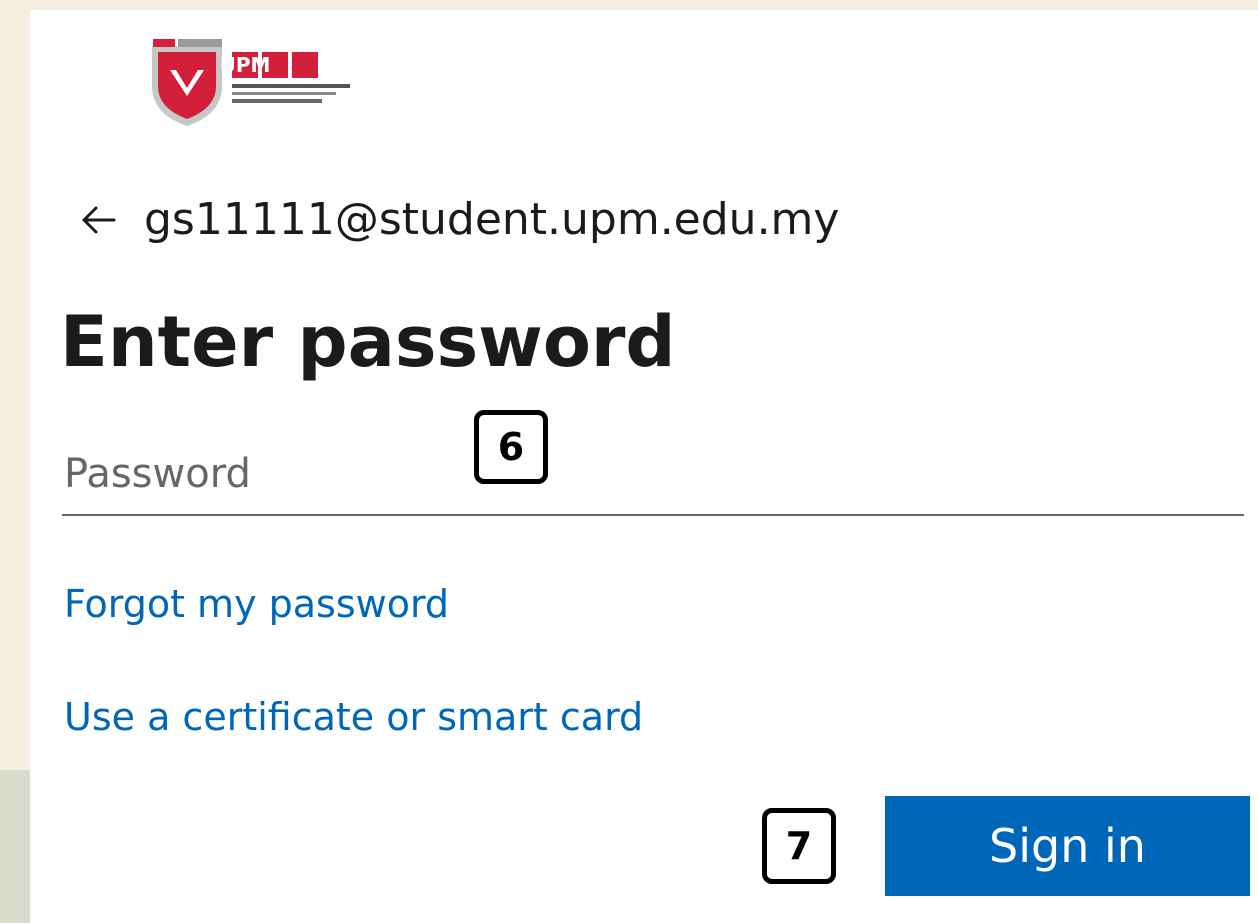  Describe the element at coordinates (1067, 846) in the screenshot. I see `sign-in-button: Sign in` at that location.